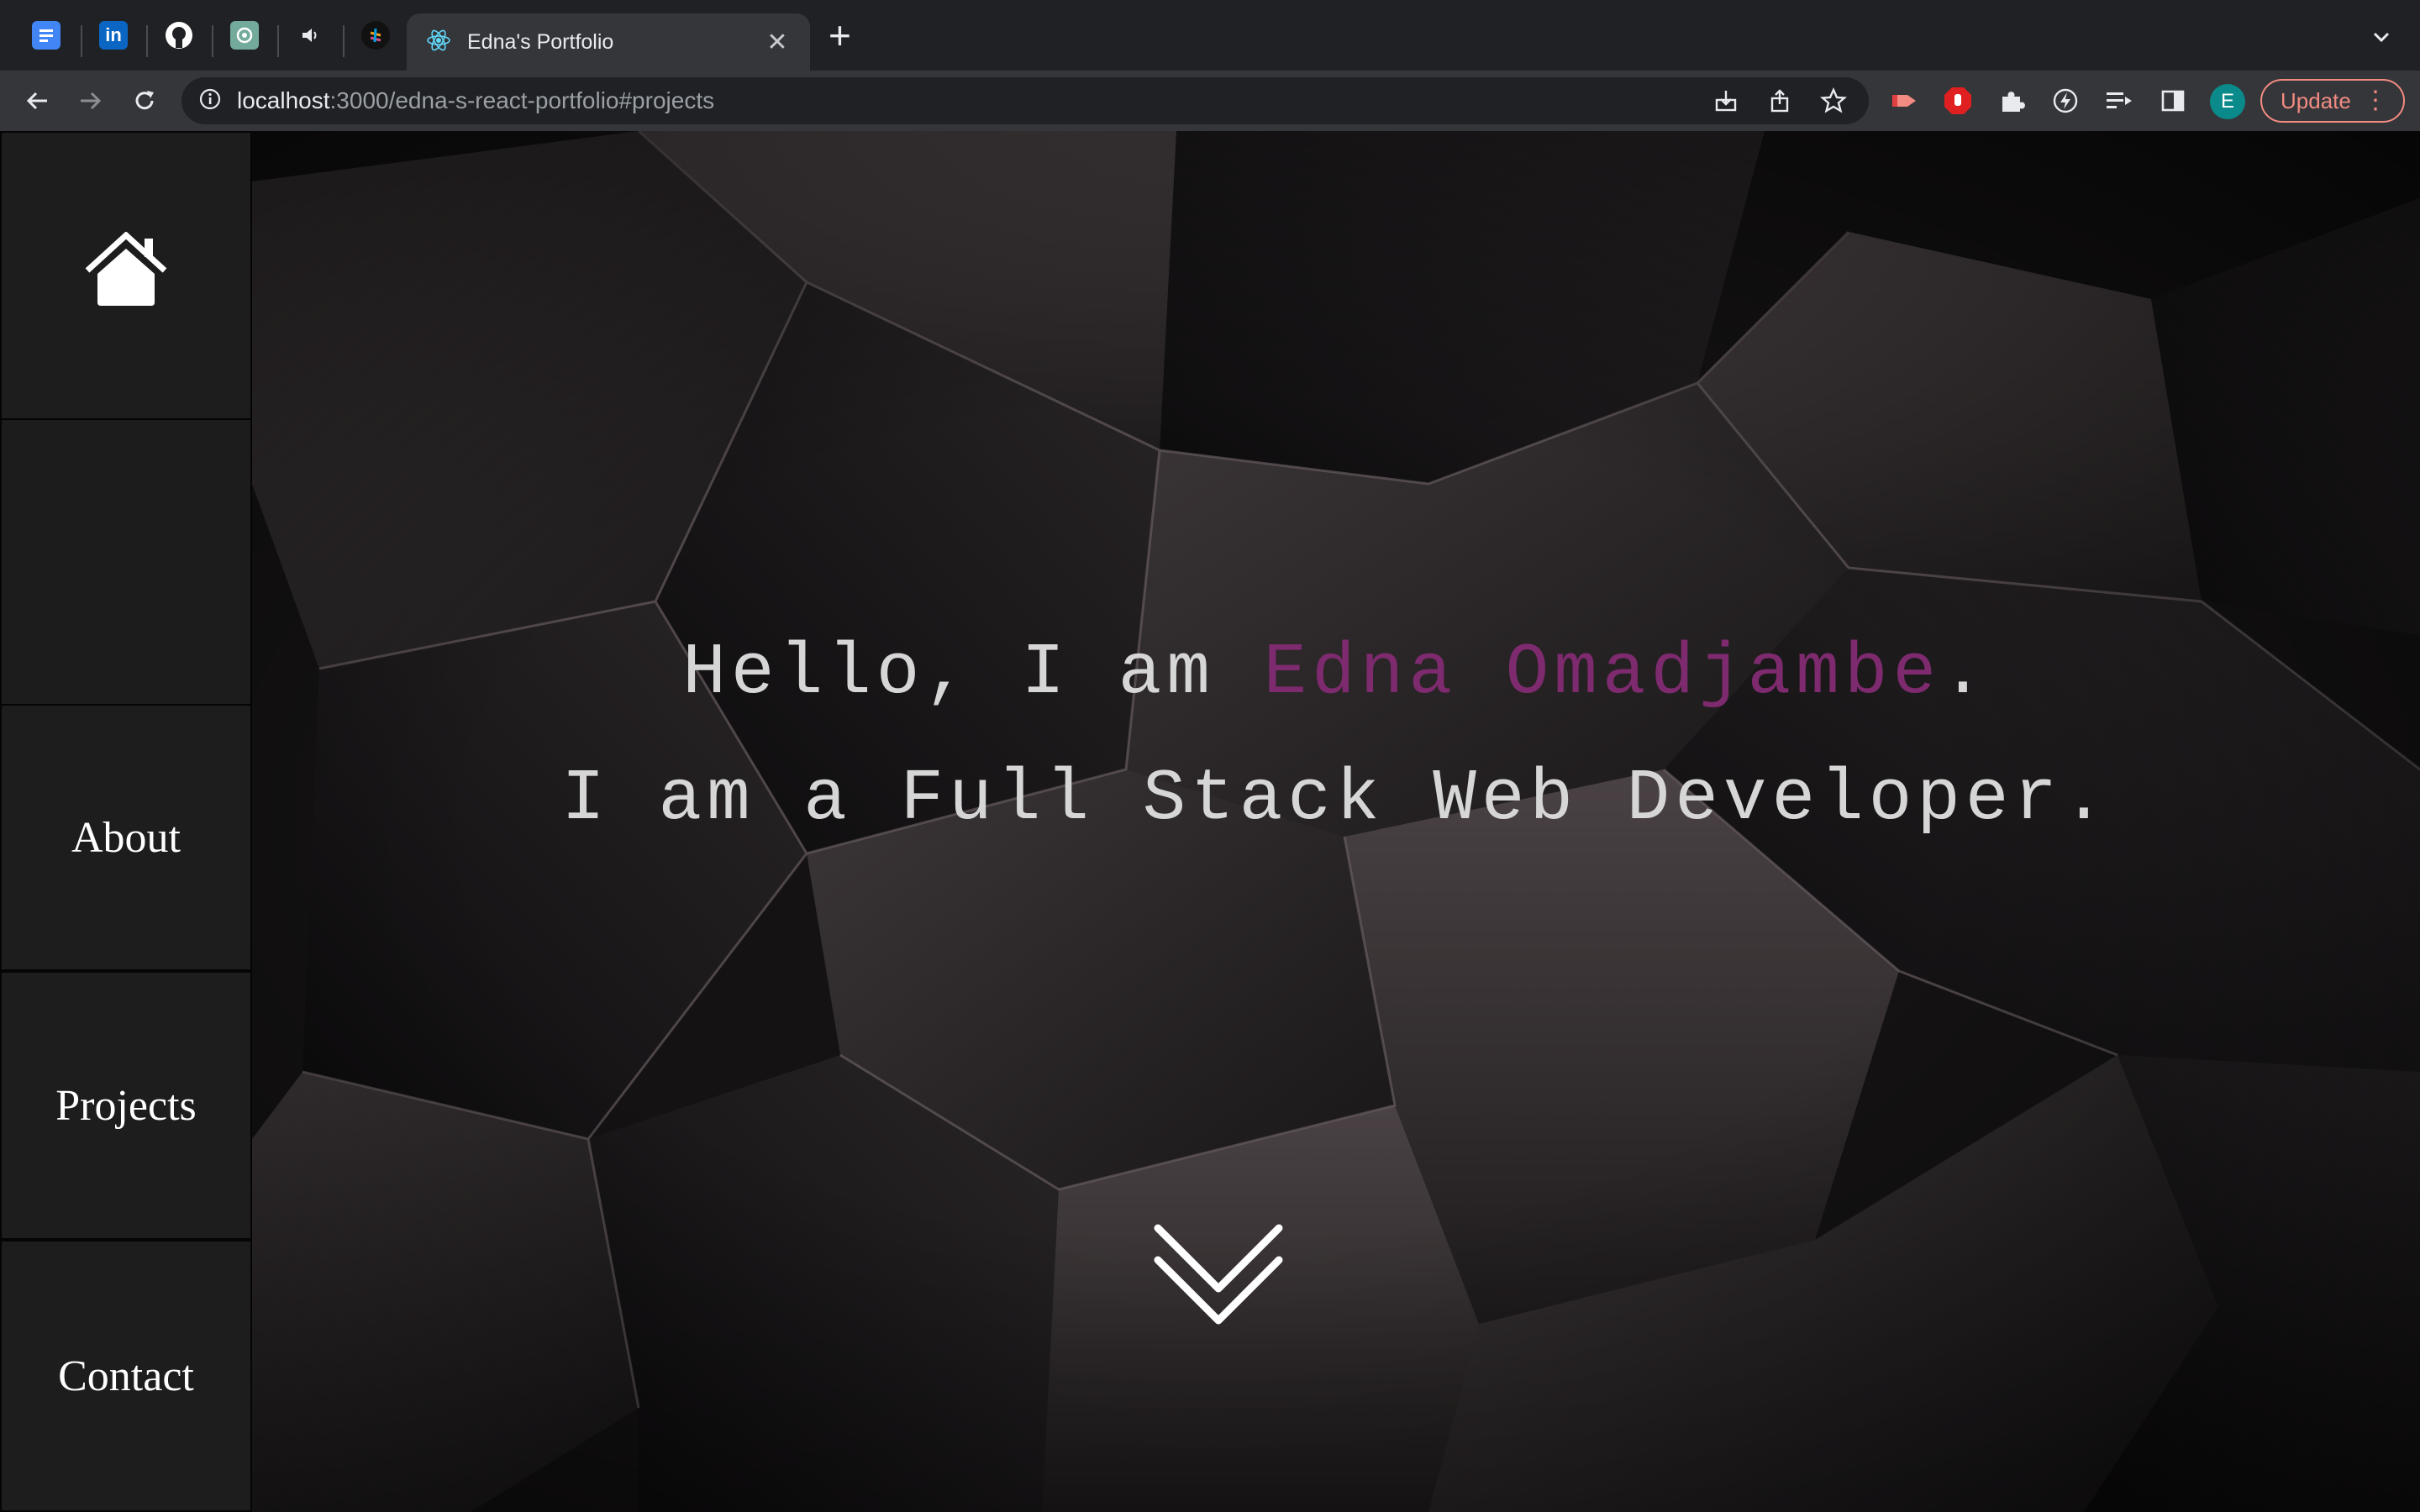 This screenshot has height=1512, width=2420. Describe the element at coordinates (1780, 101) in the screenshot. I see `share-icon` at that location.